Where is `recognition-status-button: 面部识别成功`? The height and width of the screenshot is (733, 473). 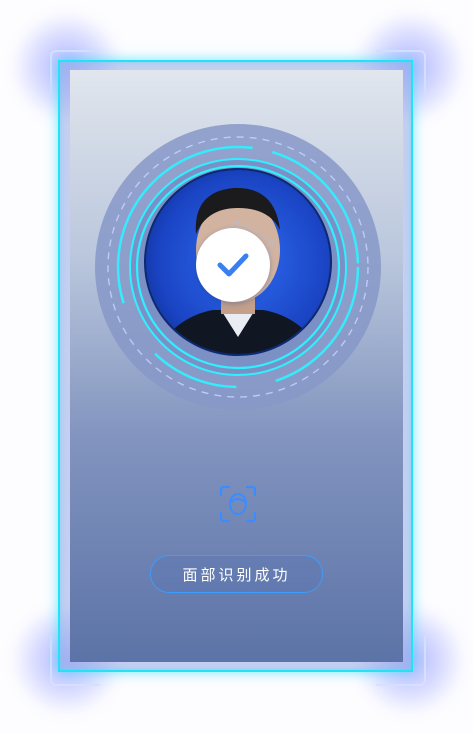 recognition-status-button: 面部识别成功 is located at coordinates (236, 574).